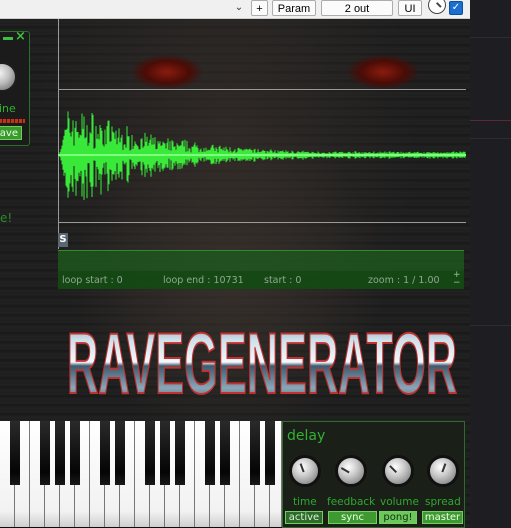 The width and height of the screenshot is (511, 528). What do you see at coordinates (456, 8) in the screenshot?
I see `enable-checkbox: ✓` at bounding box center [456, 8].